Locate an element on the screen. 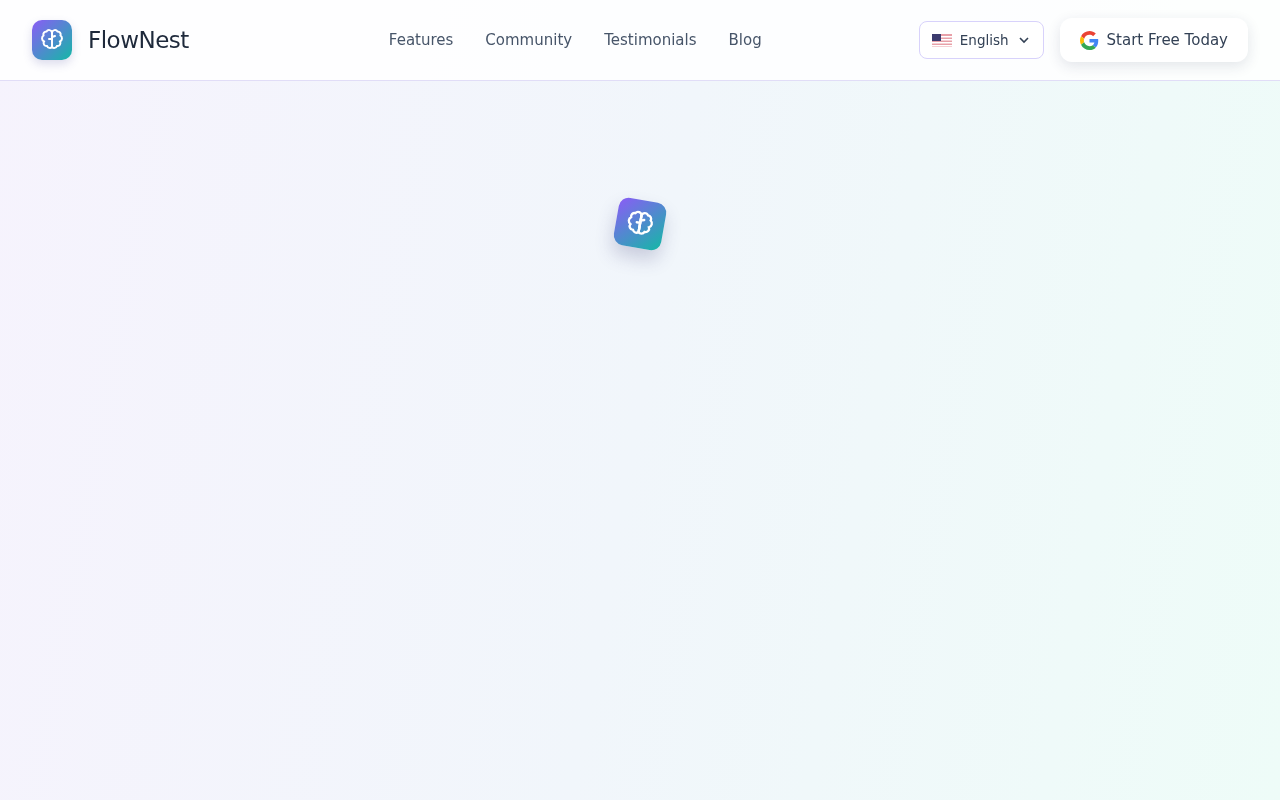 The image size is (1280, 800). nav-link: Features is located at coordinates (421, 40).